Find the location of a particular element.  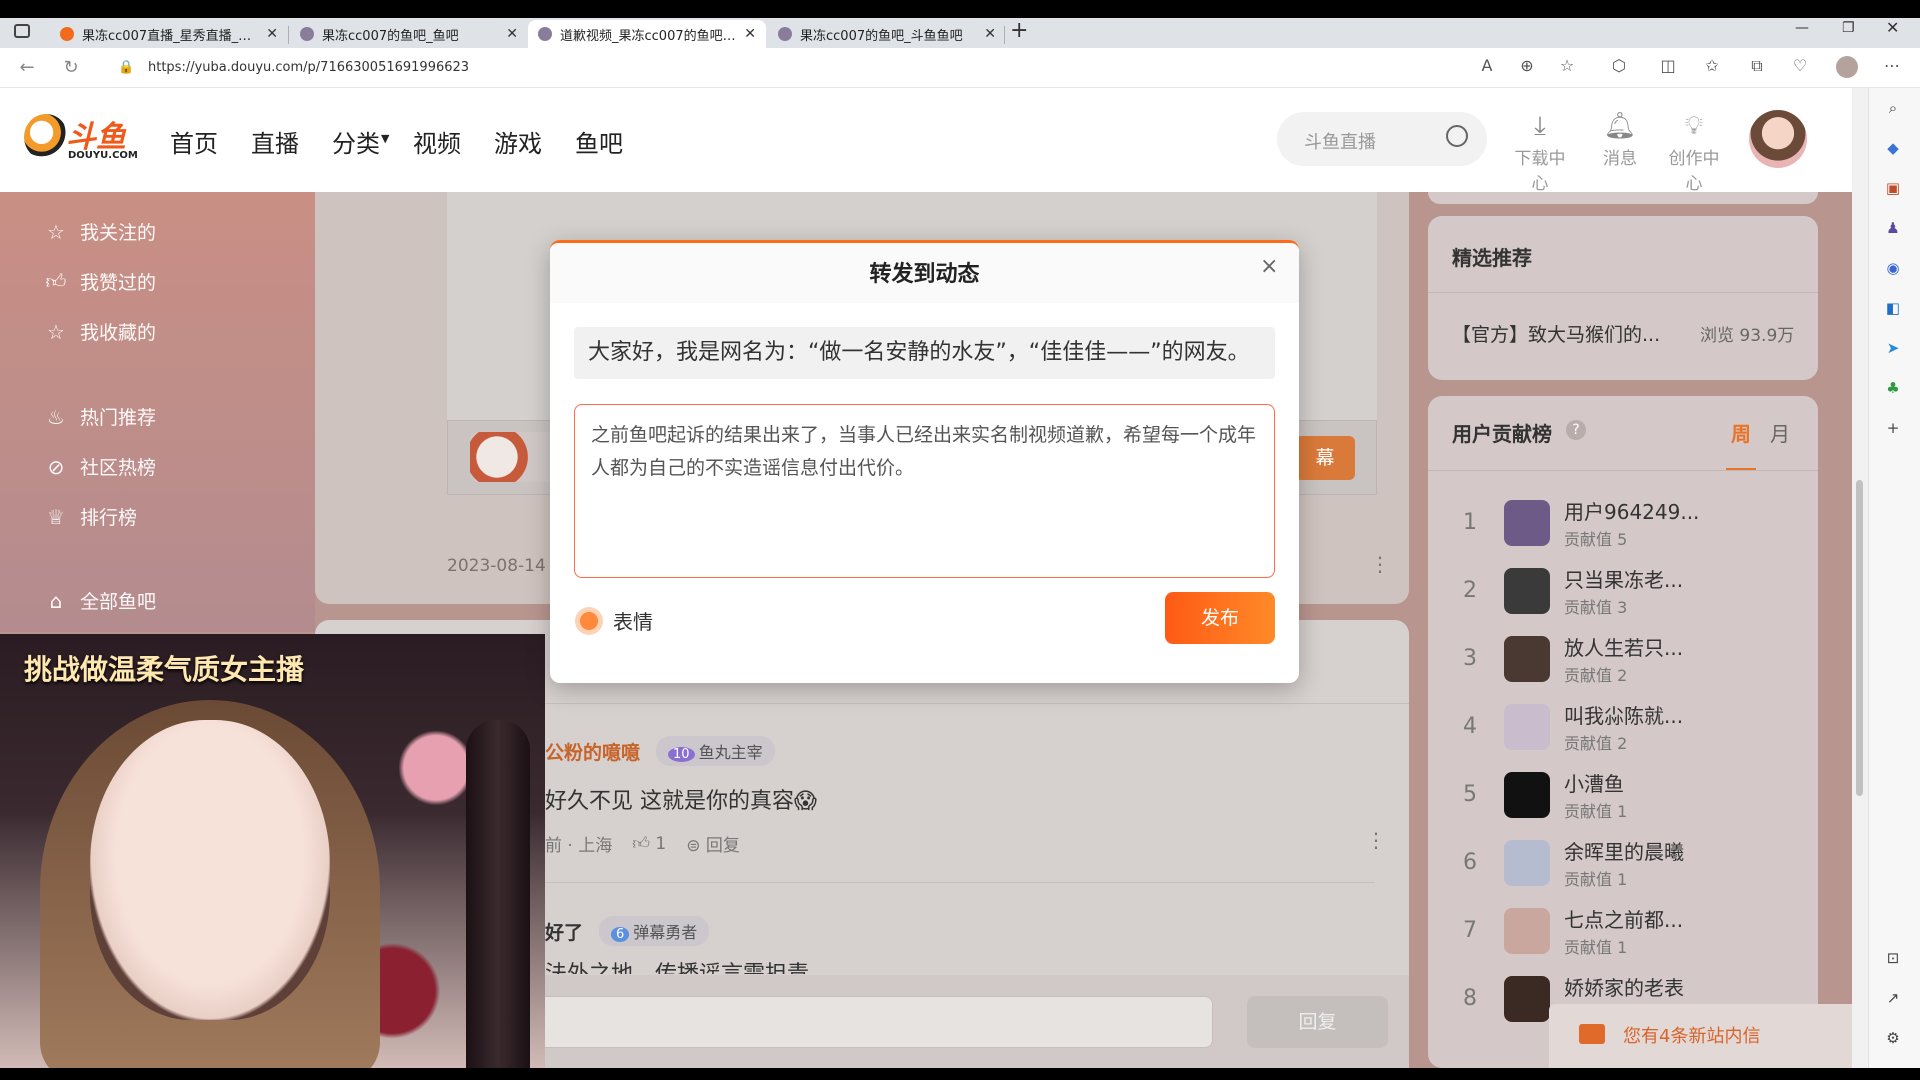

read-aloud-icon: A is located at coordinates (1487, 65).